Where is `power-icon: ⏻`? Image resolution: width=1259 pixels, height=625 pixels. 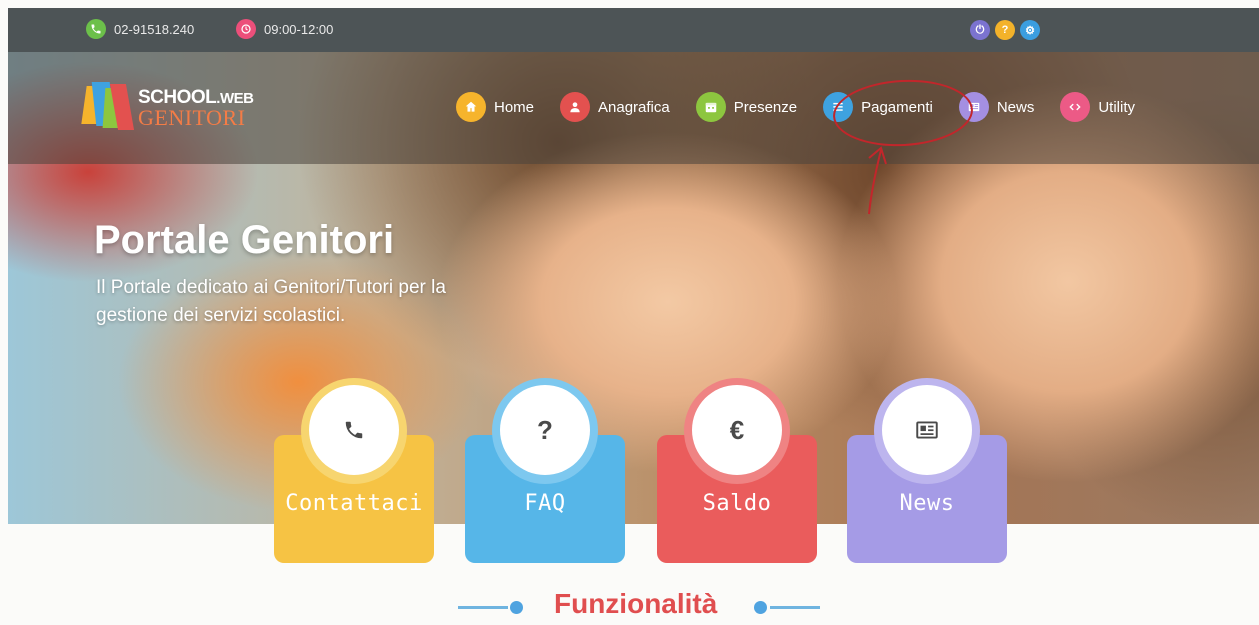
power-icon: ⏻ is located at coordinates (980, 30).